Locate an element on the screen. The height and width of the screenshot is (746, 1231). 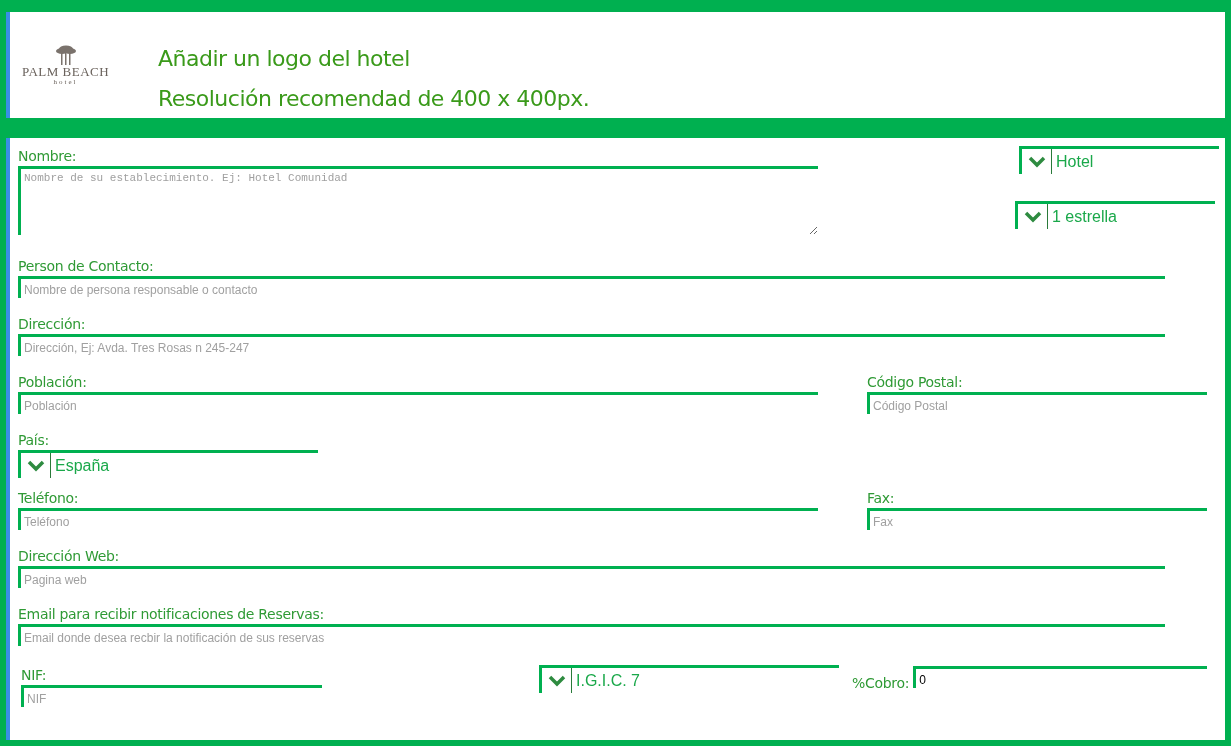
postal-code-field: Código Postal is located at coordinates (1037, 403).